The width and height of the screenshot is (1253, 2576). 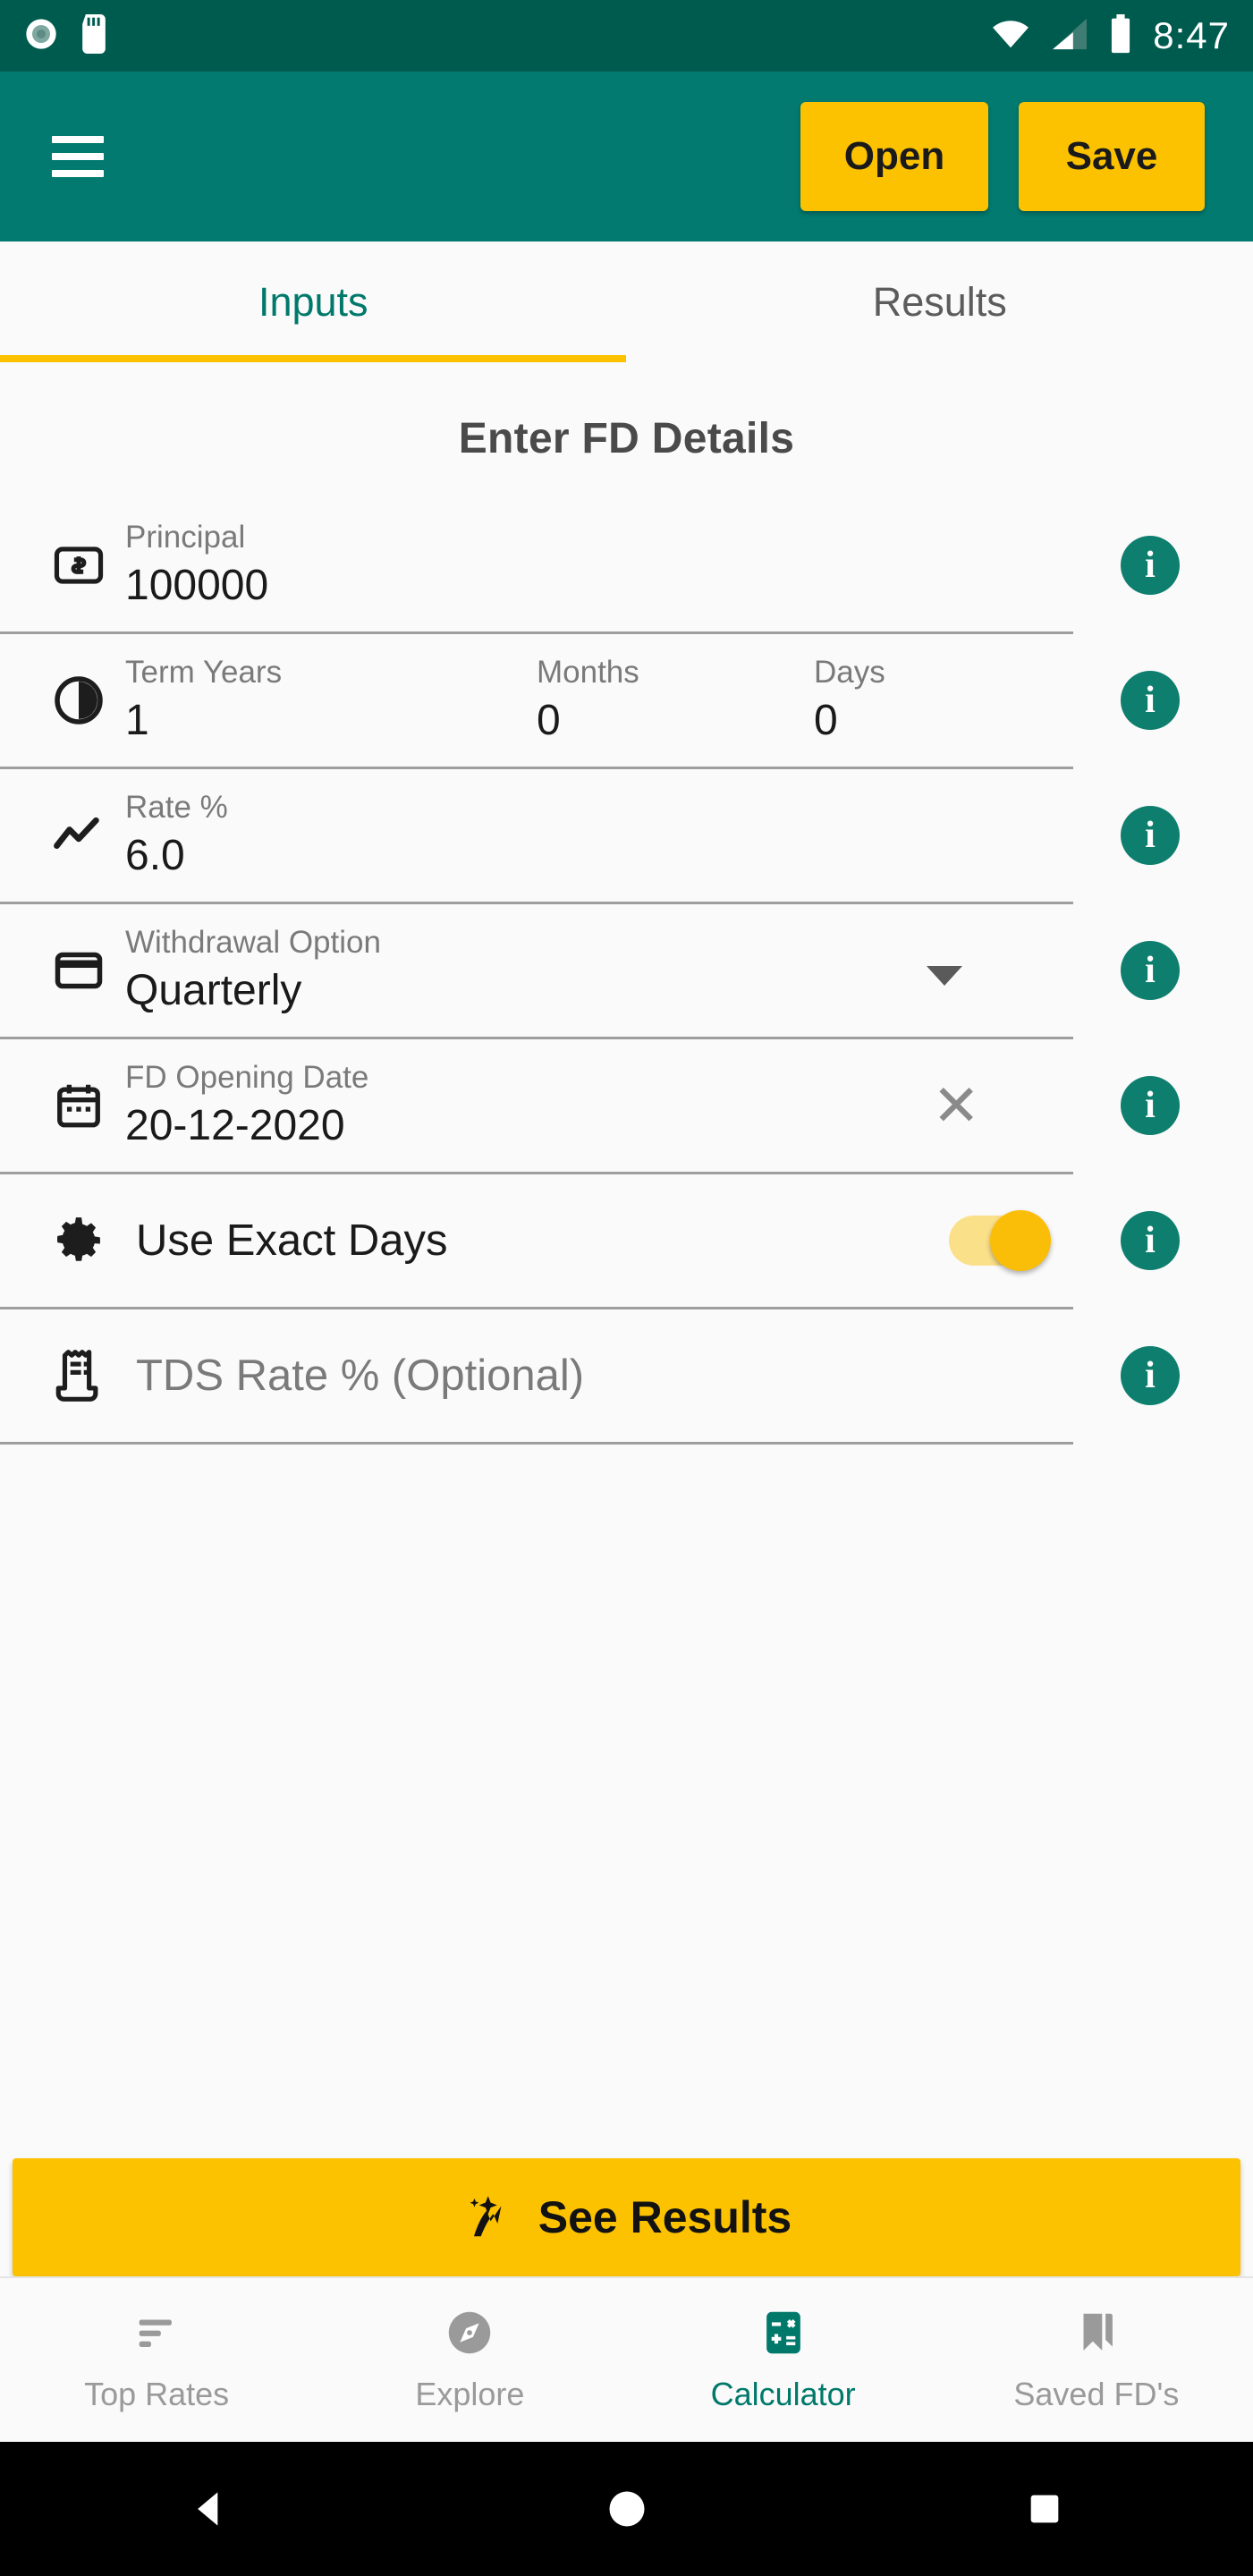 I want to click on term-field-body: Term Years 1 Months 0 Days 0, so click(x=689, y=700).